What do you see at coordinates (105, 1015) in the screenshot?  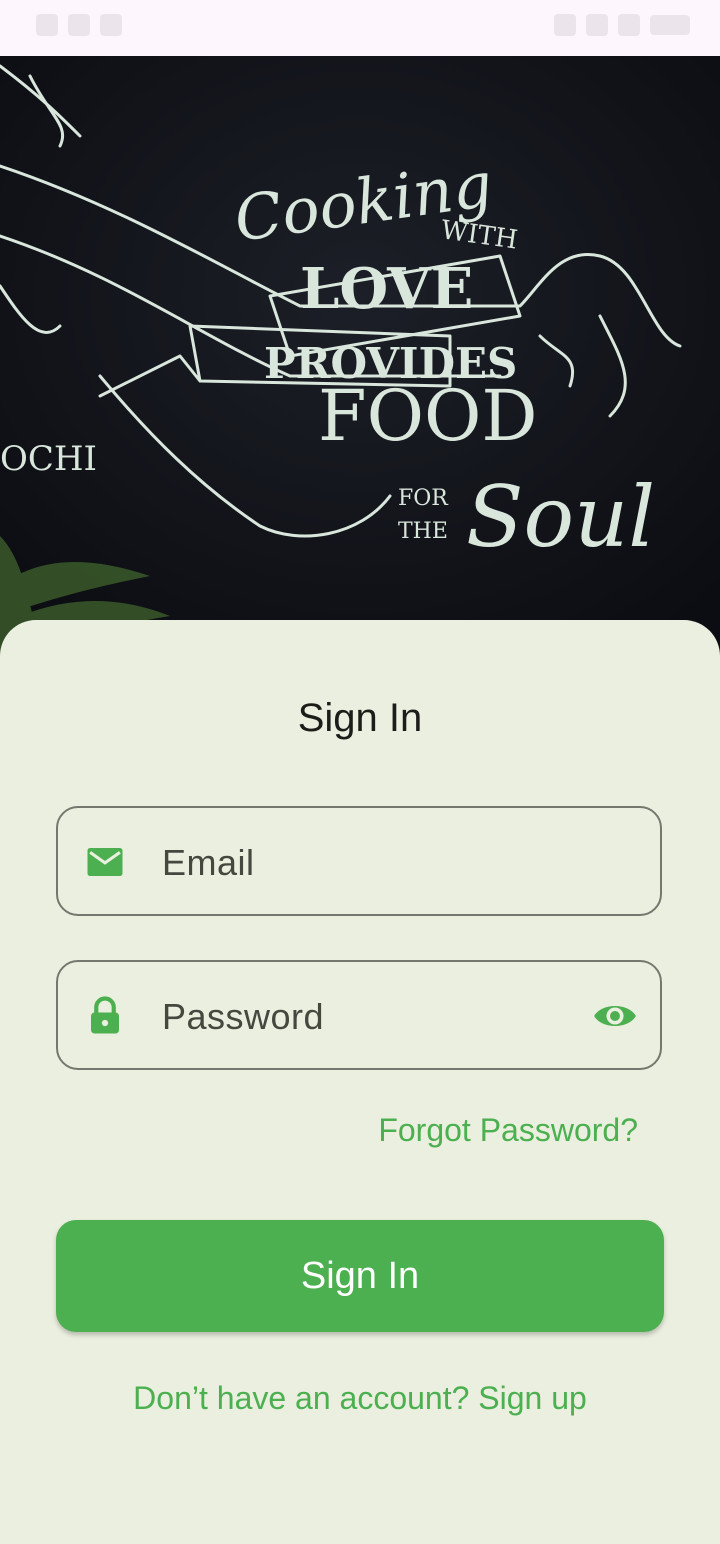 I see `lock-icon` at bounding box center [105, 1015].